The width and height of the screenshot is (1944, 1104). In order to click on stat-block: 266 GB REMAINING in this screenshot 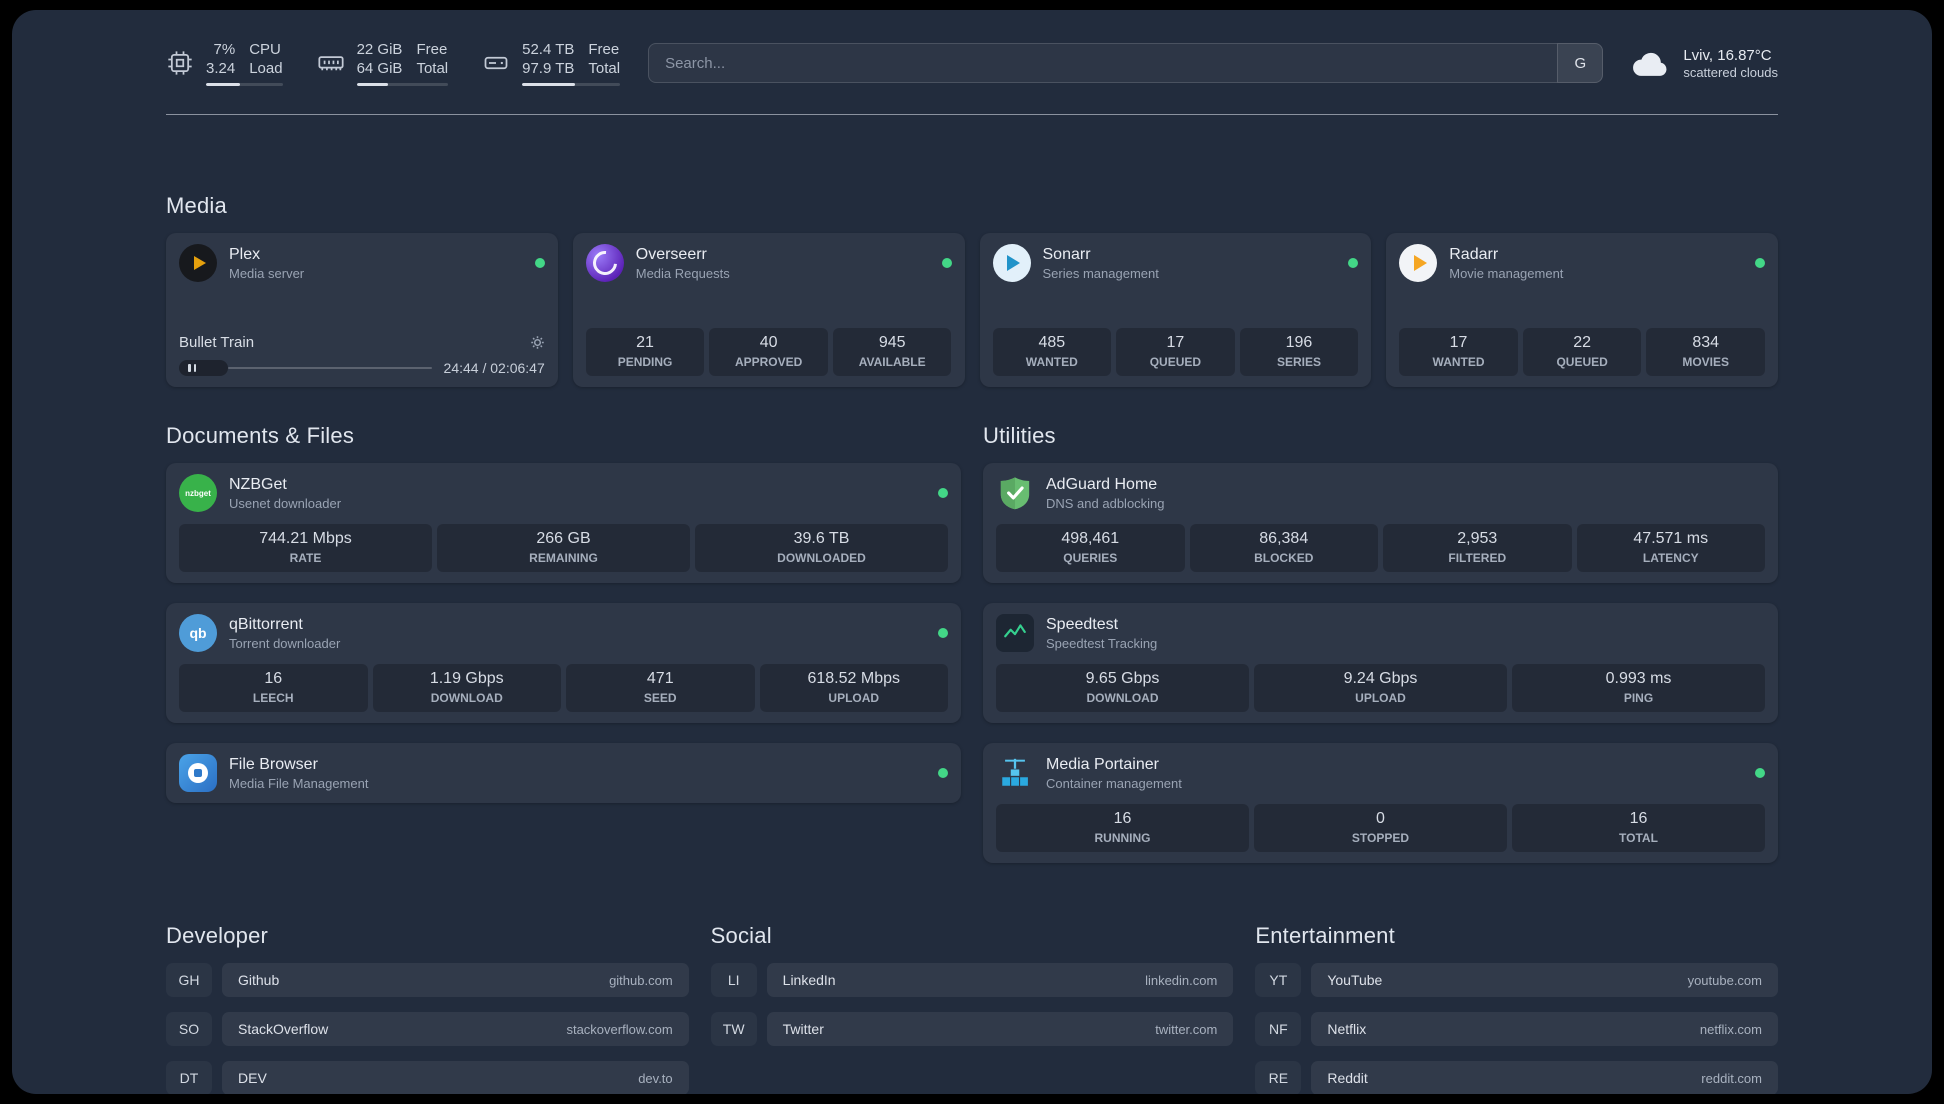, I will do `click(563, 548)`.